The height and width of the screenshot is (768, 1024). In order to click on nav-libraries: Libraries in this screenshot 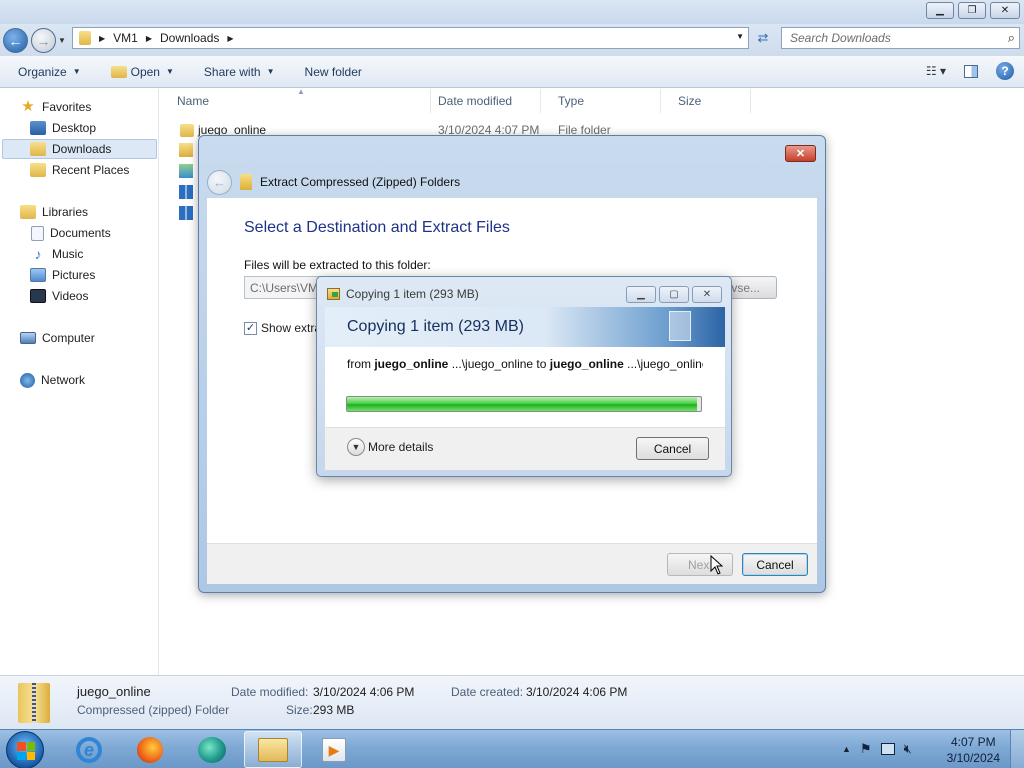, I will do `click(54, 212)`.